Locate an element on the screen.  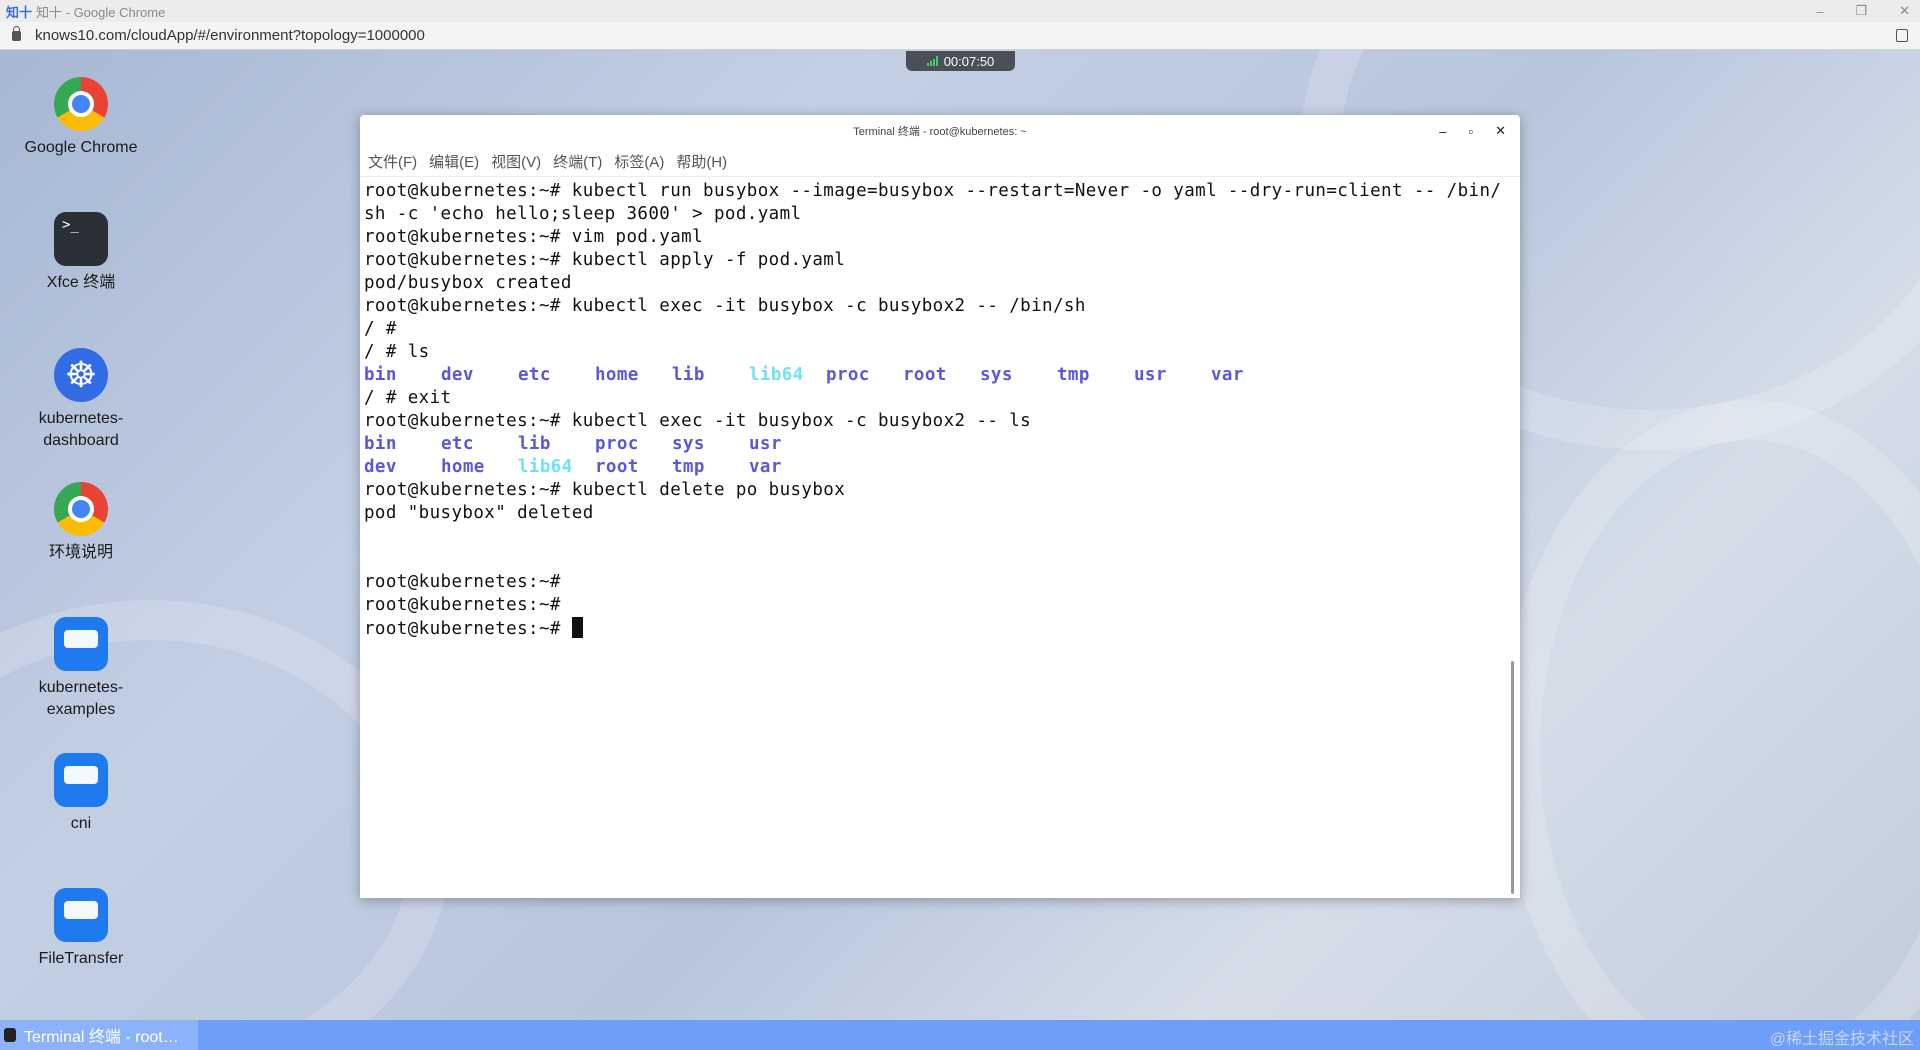
icon-label: Xfce 终端 is located at coordinates (81, 282).